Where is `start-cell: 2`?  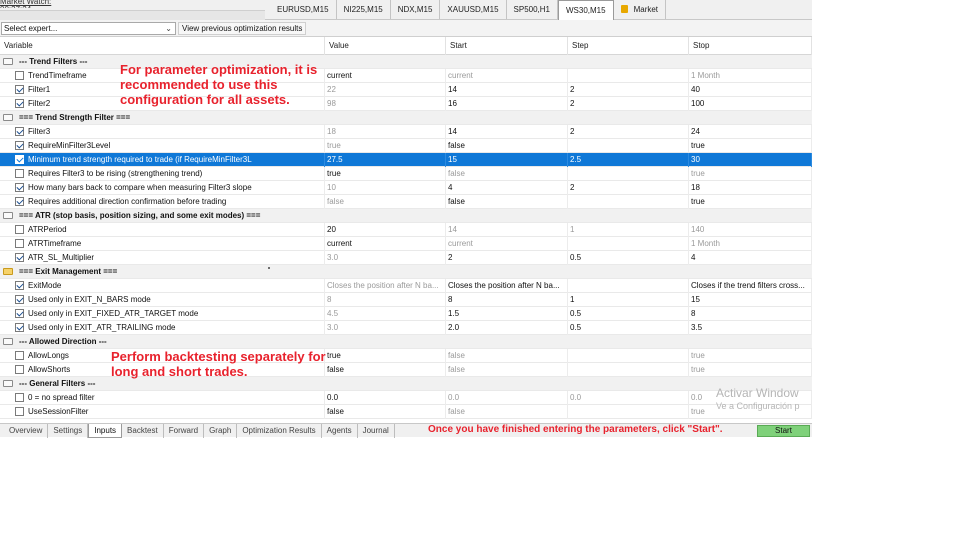 start-cell: 2 is located at coordinates (507, 258).